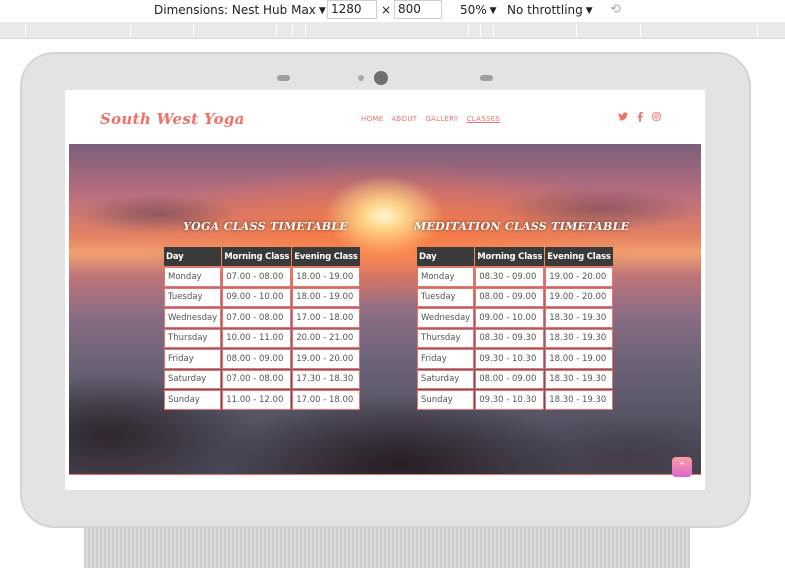 The height and width of the screenshot is (568, 785). What do you see at coordinates (372, 119) in the screenshot?
I see `nav-home: HOME` at bounding box center [372, 119].